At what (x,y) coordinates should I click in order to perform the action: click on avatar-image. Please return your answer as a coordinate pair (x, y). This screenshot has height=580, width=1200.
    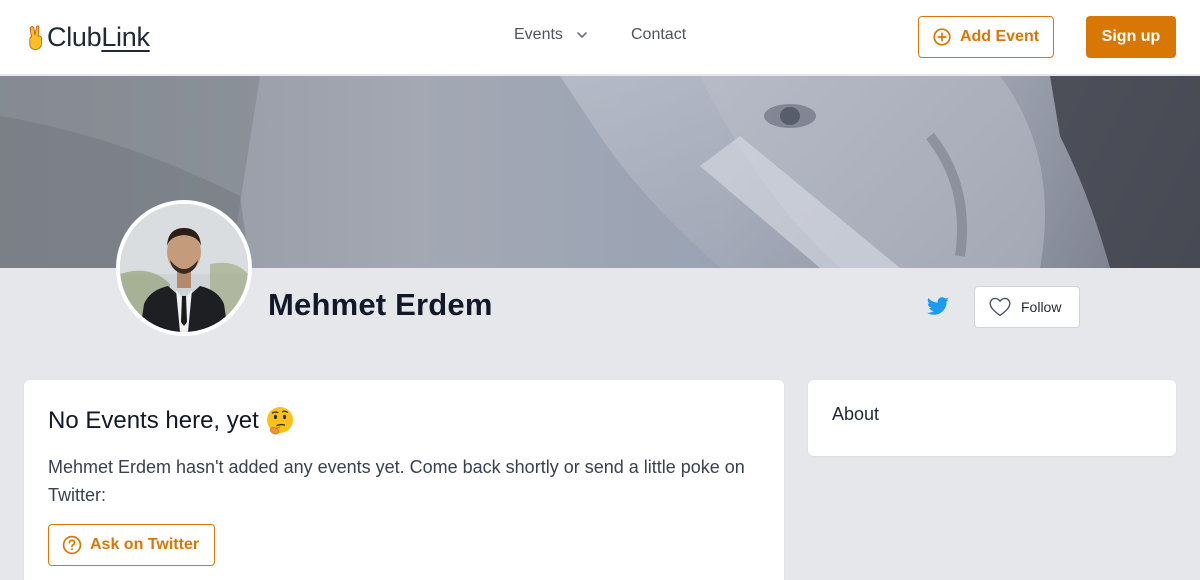
    Looking at the image, I should click on (184, 268).